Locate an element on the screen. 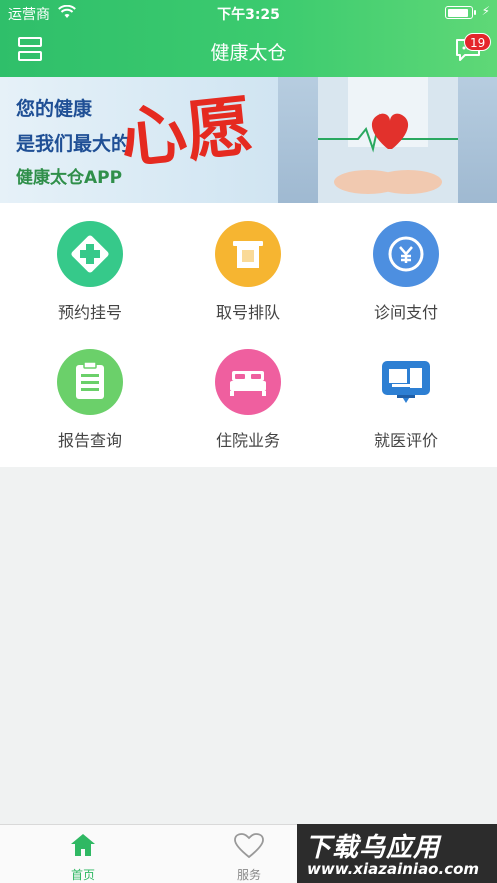 The width and height of the screenshot is (497, 883). battery-icon is located at coordinates (460, 12).